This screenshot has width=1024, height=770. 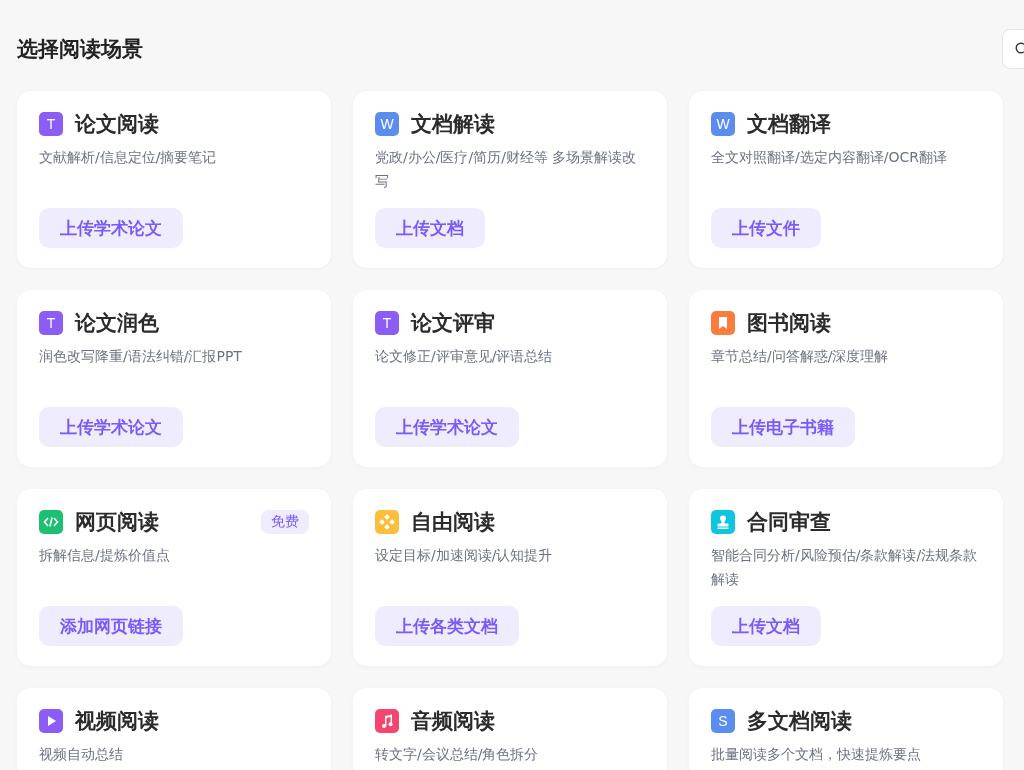 I want to click on card-description: 全文对照翻译/选定内容翻译/OCR翻译, so click(x=829, y=157).